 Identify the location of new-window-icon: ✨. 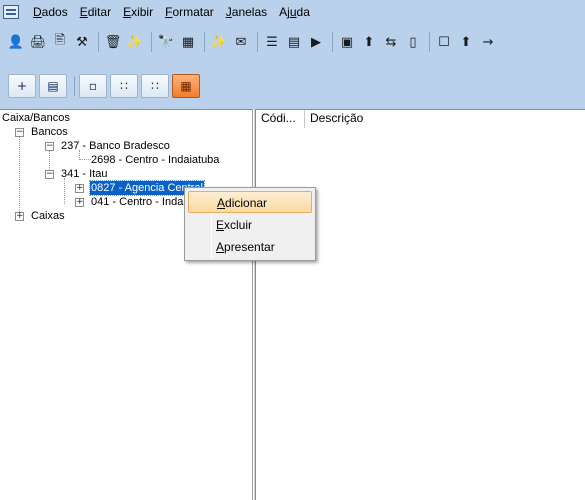
(219, 42).